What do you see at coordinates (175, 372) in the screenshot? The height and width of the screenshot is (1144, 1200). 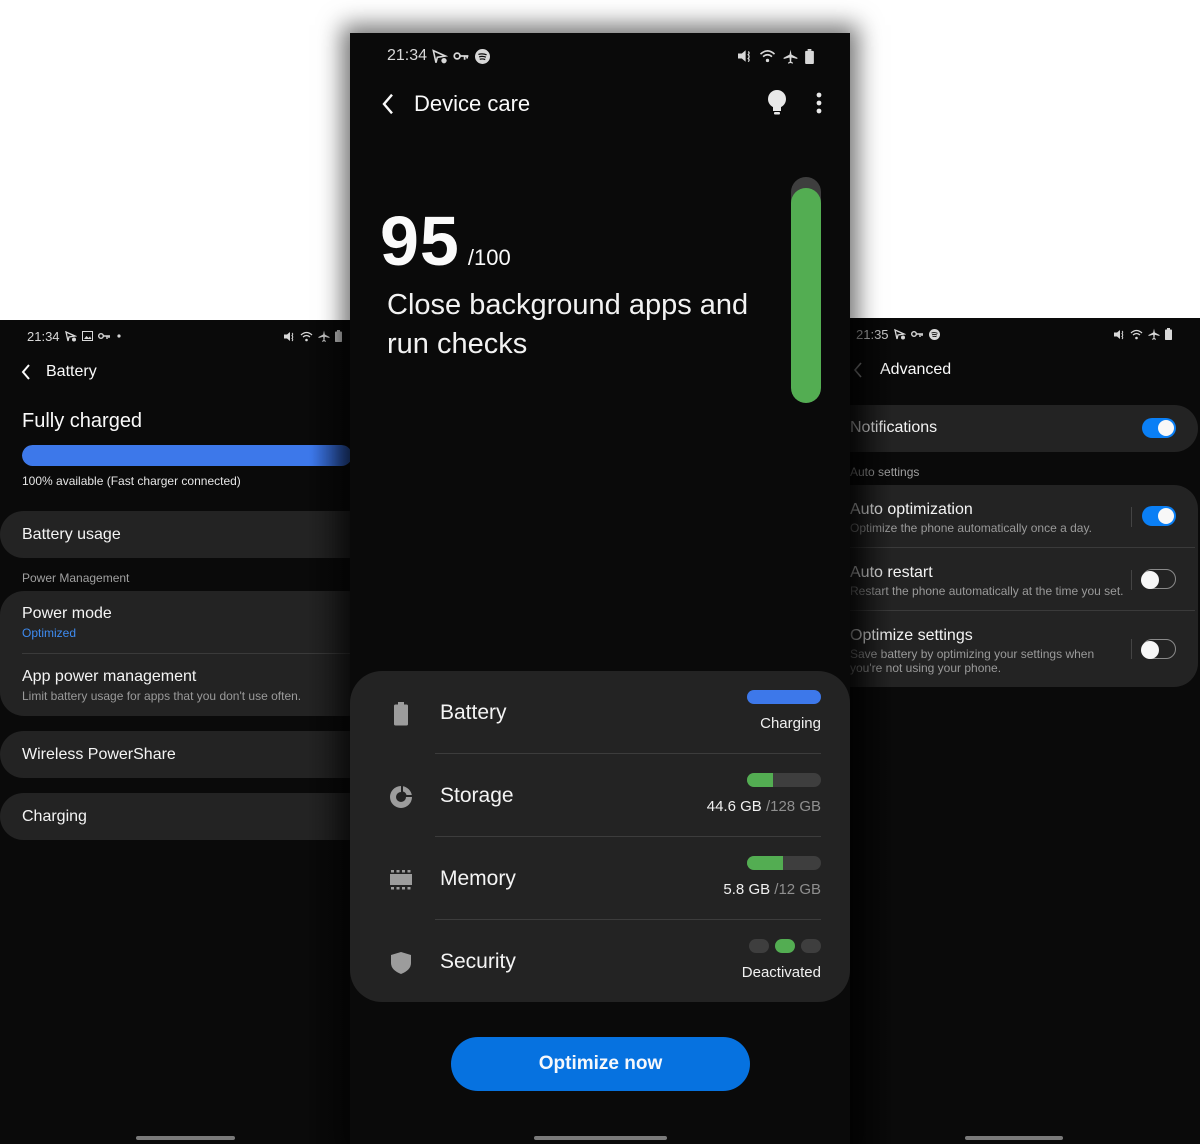 I see `app-bar: Battery` at bounding box center [175, 372].